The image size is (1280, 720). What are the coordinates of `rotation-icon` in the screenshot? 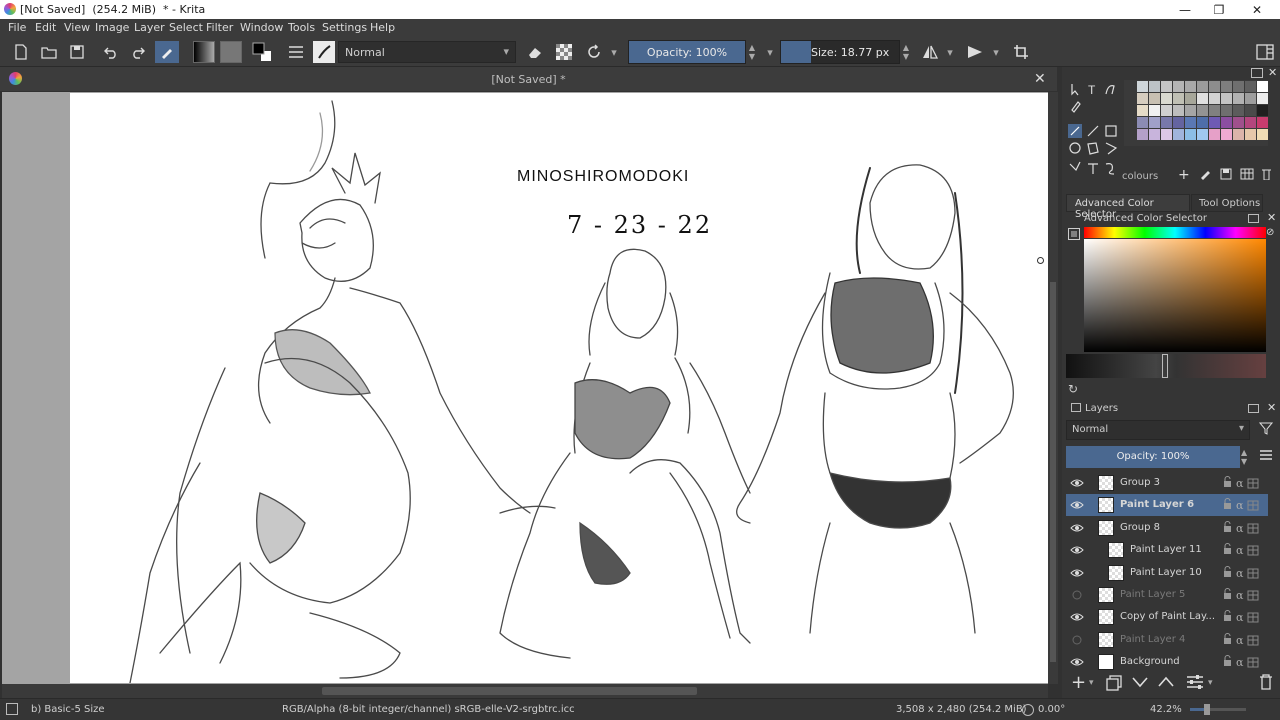 It's located at (1028, 710).